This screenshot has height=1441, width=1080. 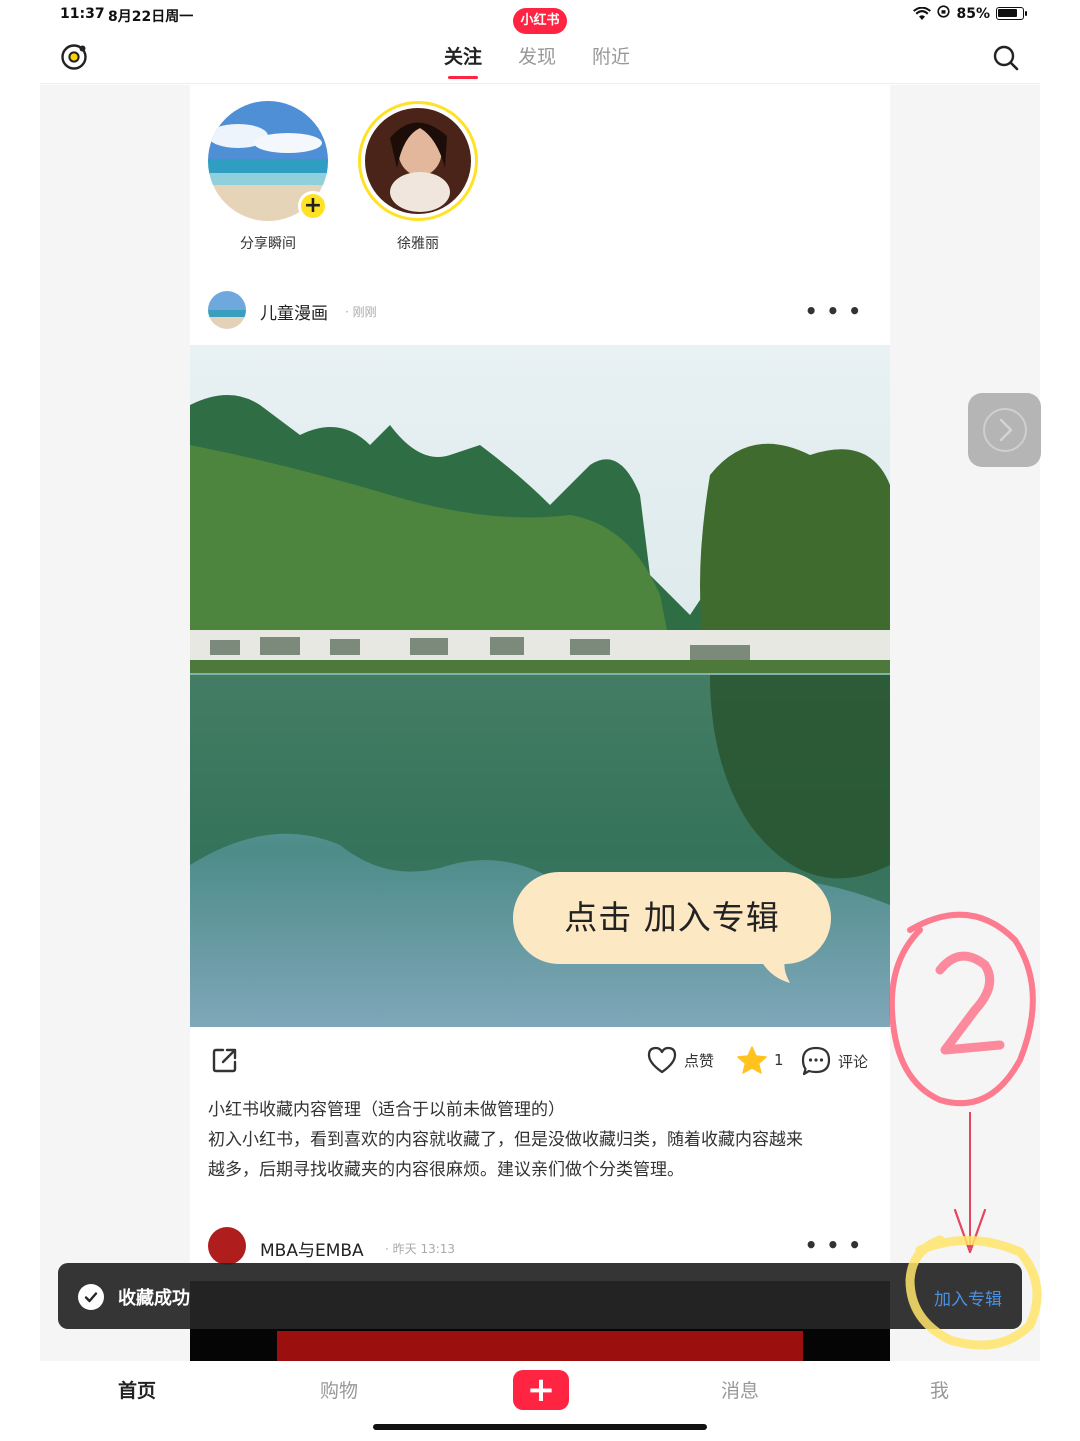 What do you see at coordinates (1007, 13) in the screenshot?
I see `battery-level` at bounding box center [1007, 13].